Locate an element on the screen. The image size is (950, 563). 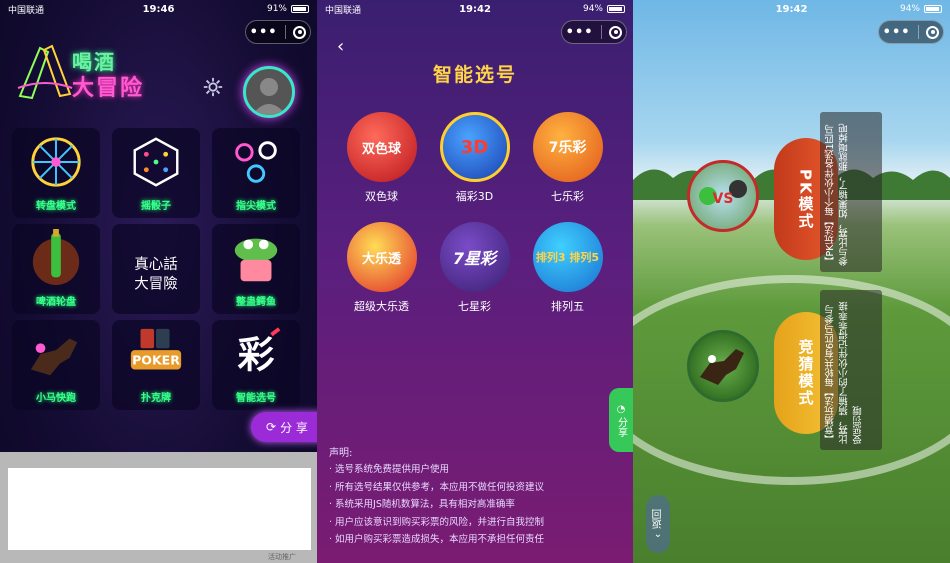
back-arrow-icon: ‹ is located at coordinates (340, 46).